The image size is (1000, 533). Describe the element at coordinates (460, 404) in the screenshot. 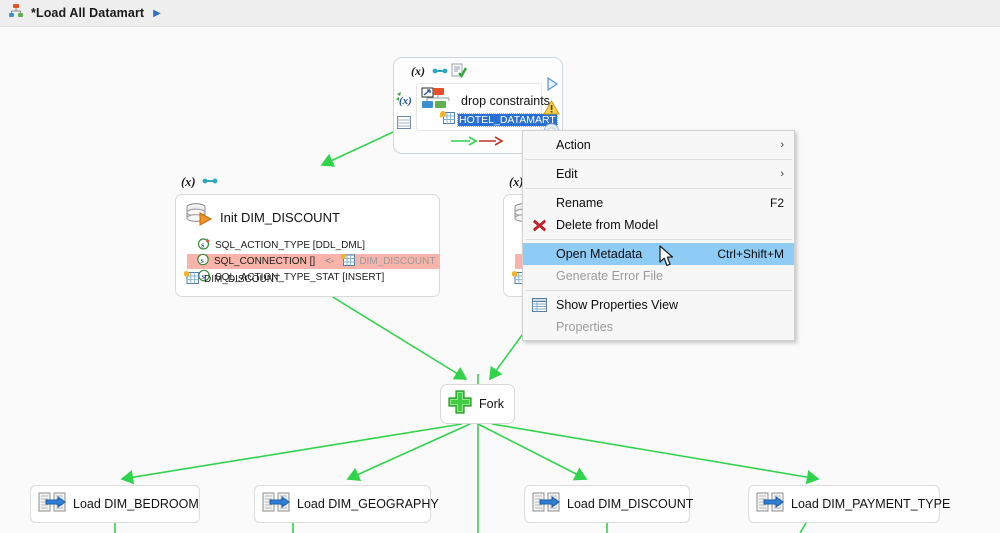

I see `green-plus-icon` at that location.